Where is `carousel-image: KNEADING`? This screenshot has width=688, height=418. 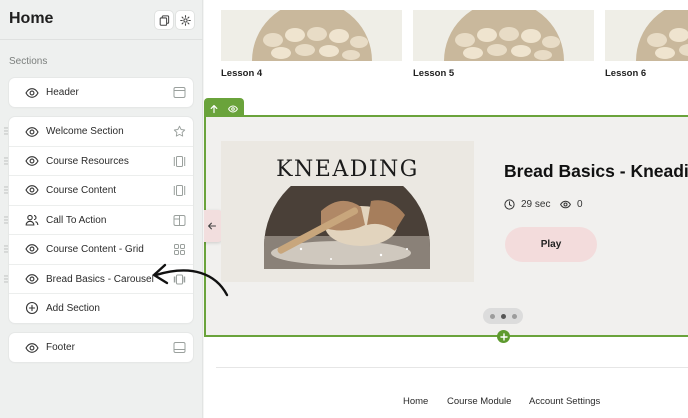
carousel-image: KNEADING is located at coordinates (347, 211).